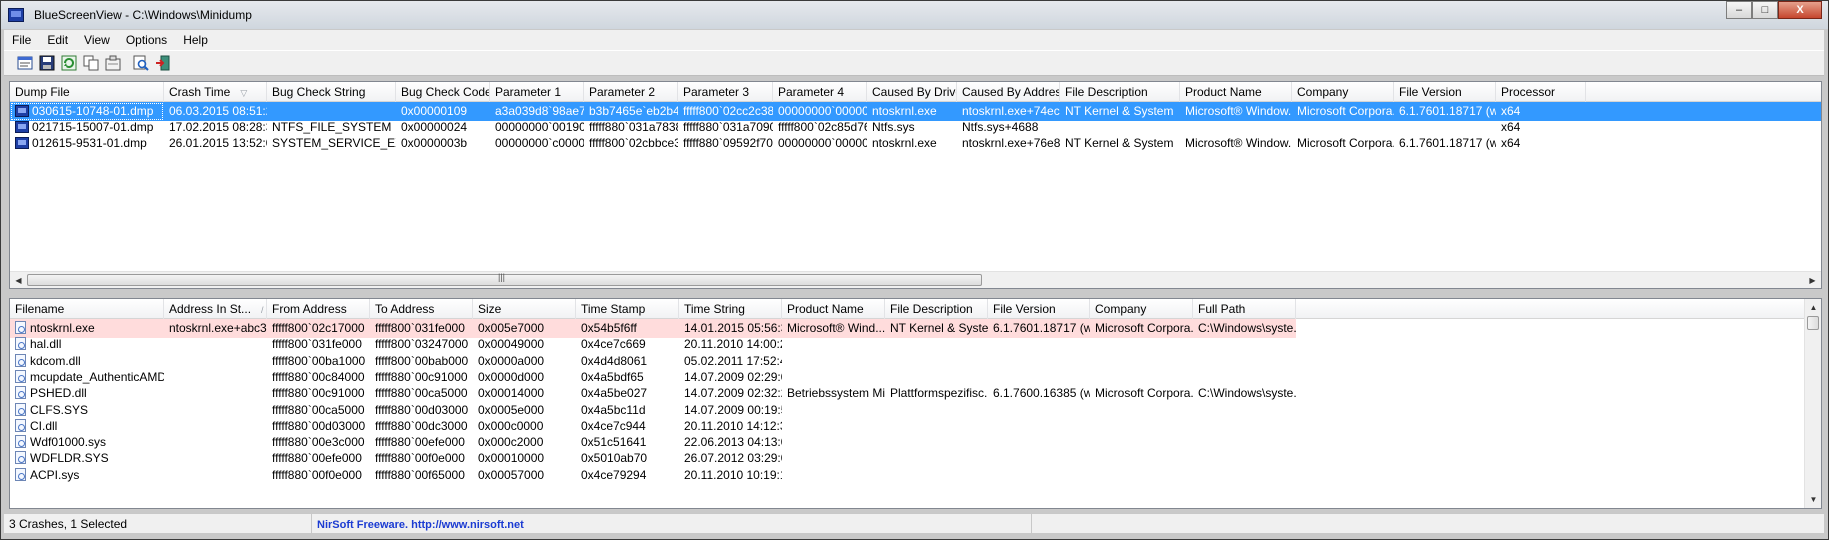 The image size is (1829, 540). I want to click on cell-size: 0x00057000, so click(524, 475).